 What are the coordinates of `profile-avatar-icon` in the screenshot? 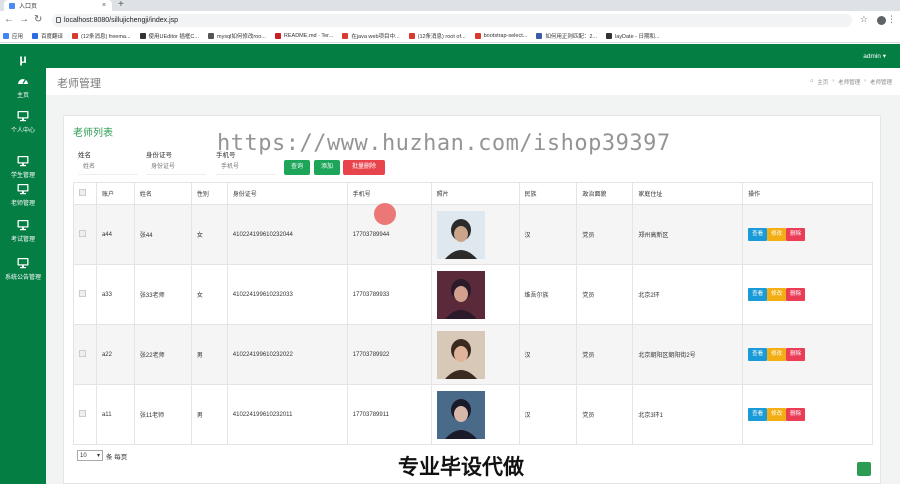 It's located at (881, 20).